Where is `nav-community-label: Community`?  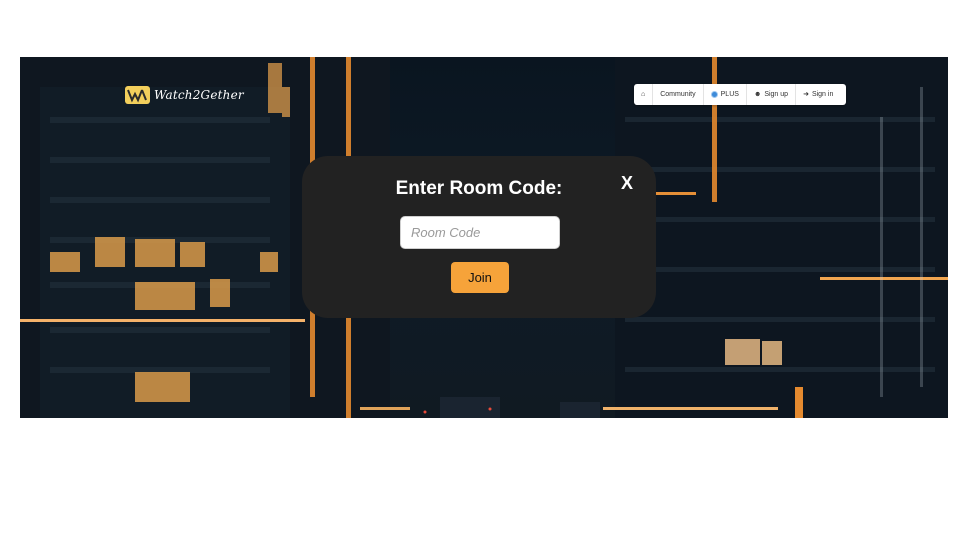 nav-community-label: Community is located at coordinates (678, 94).